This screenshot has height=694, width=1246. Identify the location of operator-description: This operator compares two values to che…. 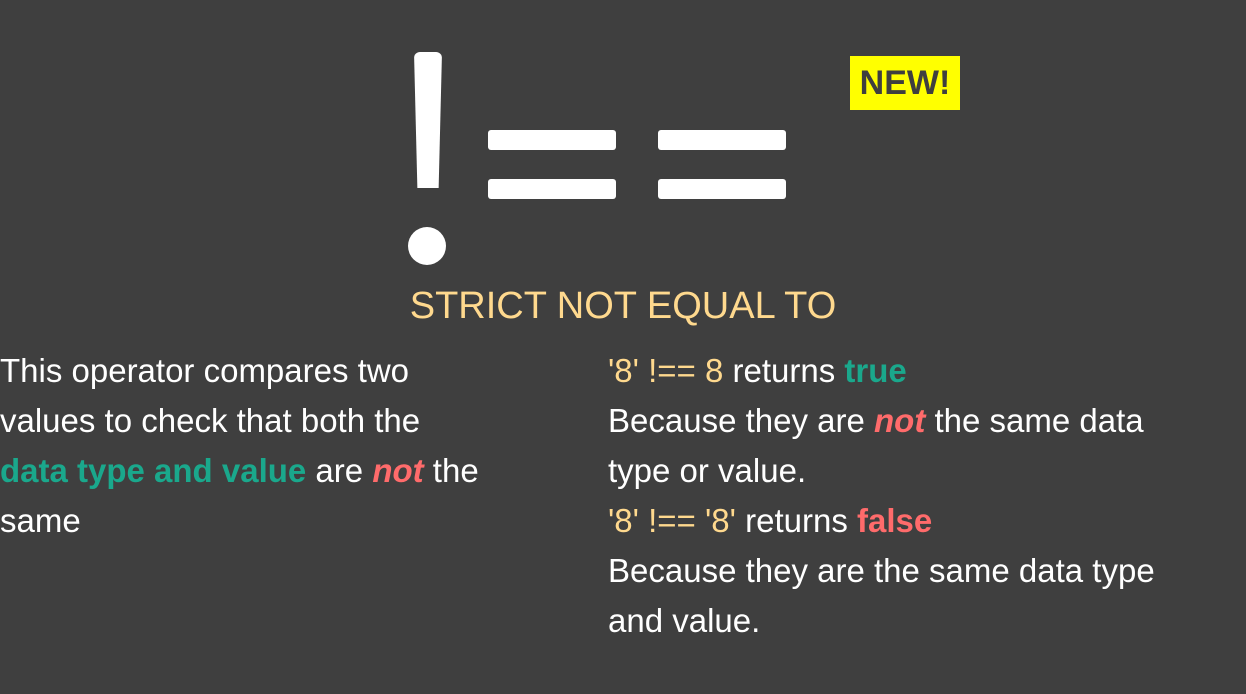
(280, 446).